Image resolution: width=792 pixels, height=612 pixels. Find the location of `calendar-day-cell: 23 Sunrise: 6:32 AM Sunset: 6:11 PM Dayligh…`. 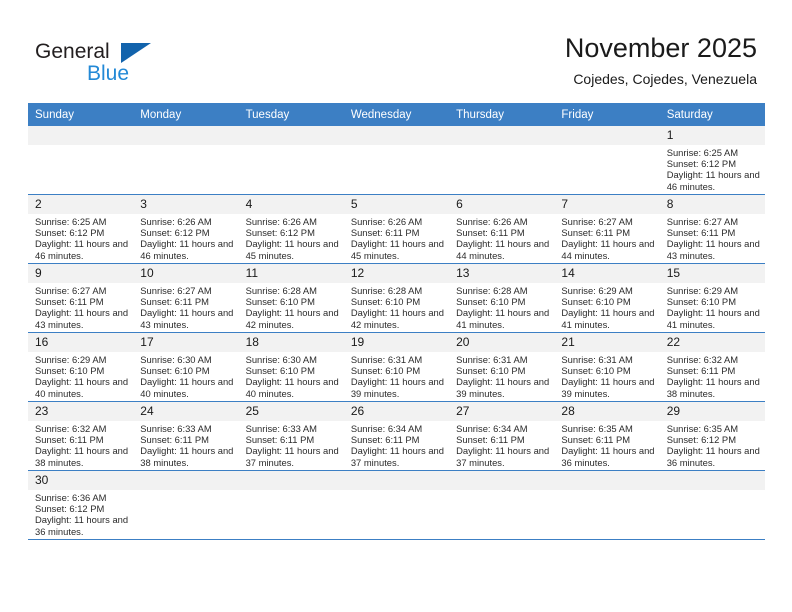

calendar-day-cell: 23 Sunrise: 6:32 AM Sunset: 6:11 PM Dayligh… is located at coordinates (81, 436).